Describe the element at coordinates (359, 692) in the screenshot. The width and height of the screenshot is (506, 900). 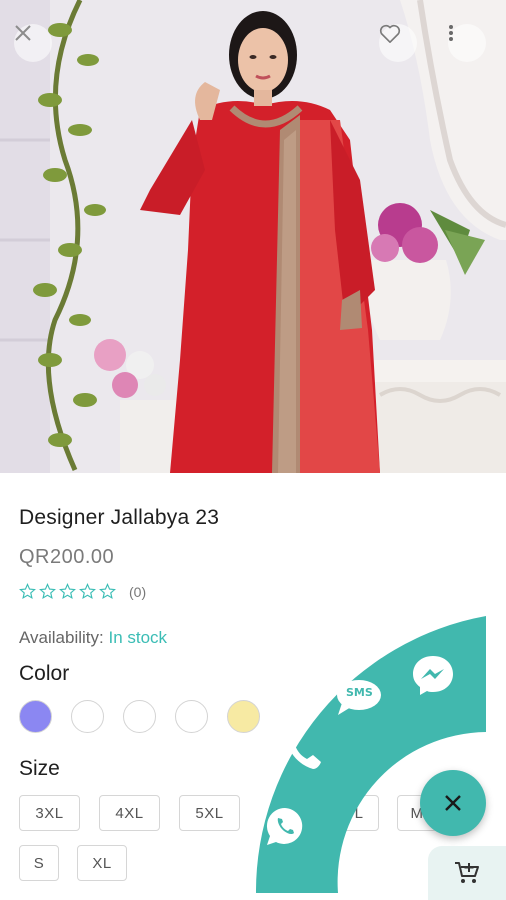
I see `sms-label: SMS` at that location.